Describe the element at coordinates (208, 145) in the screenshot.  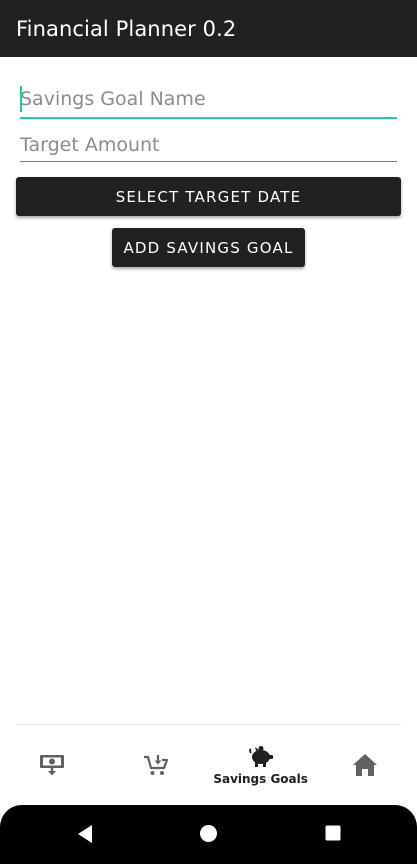
I see `target-amount-input: Target Amount` at that location.